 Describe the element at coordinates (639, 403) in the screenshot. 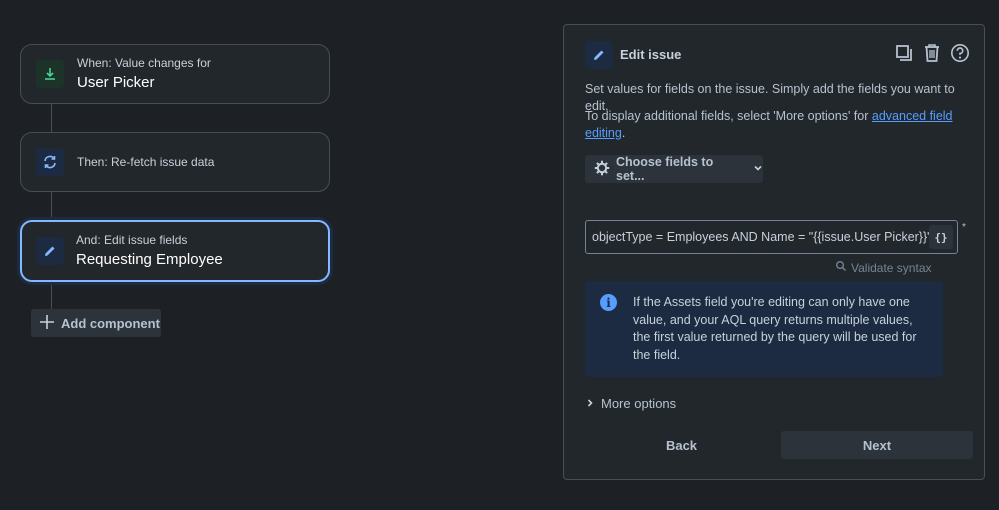

I see `more-options-label: More options` at that location.